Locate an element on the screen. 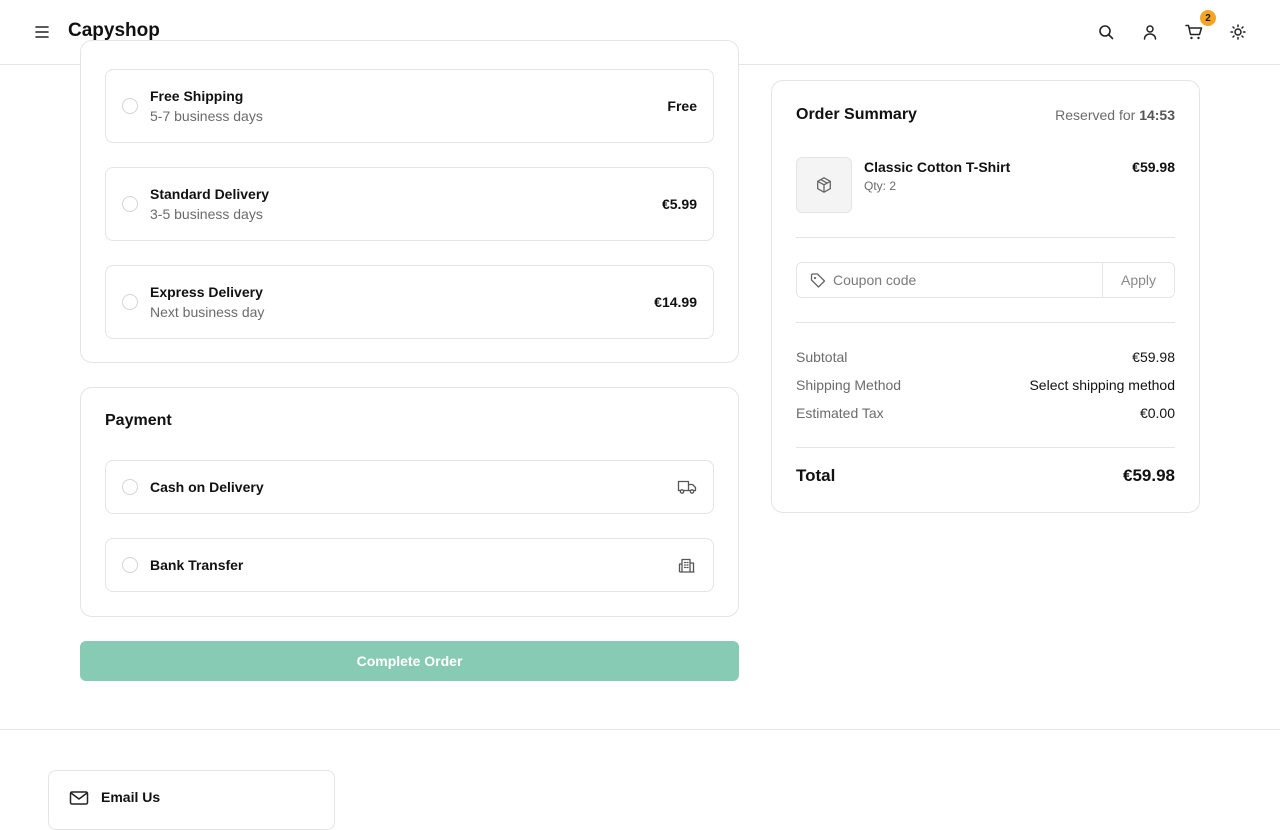  cart-count-badge: 2 is located at coordinates (1208, 18).